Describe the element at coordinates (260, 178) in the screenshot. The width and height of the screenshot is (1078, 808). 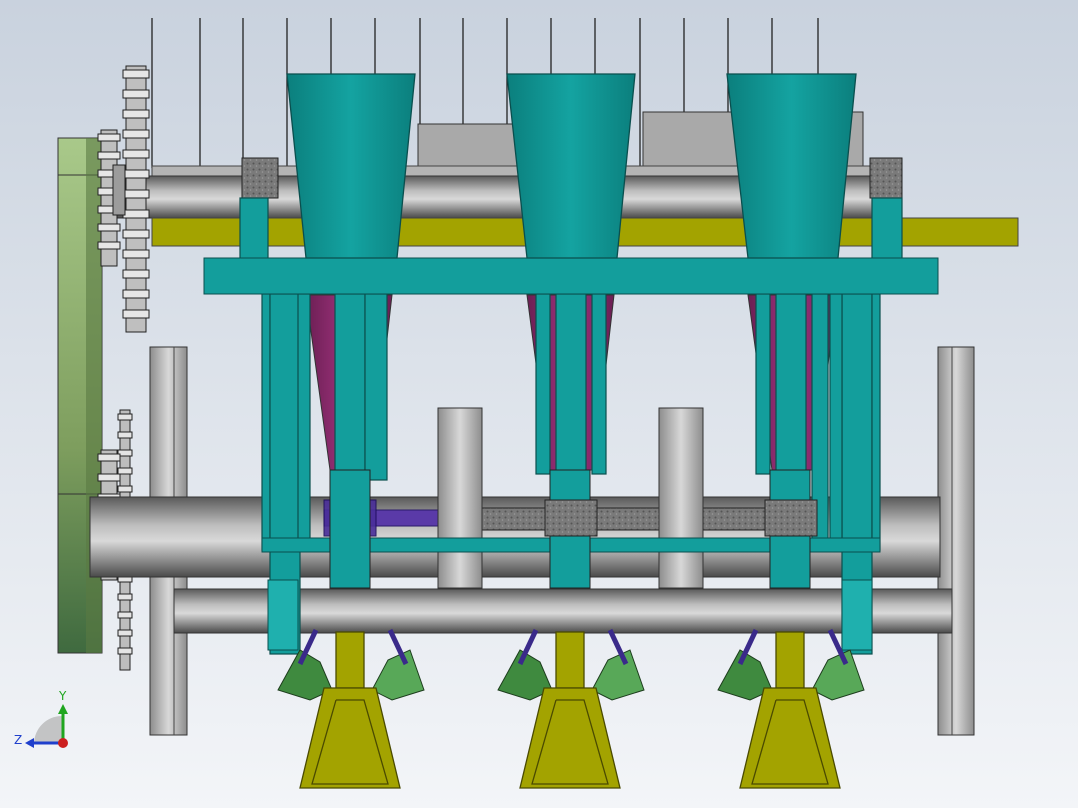
I see `bearing-block-left` at that location.